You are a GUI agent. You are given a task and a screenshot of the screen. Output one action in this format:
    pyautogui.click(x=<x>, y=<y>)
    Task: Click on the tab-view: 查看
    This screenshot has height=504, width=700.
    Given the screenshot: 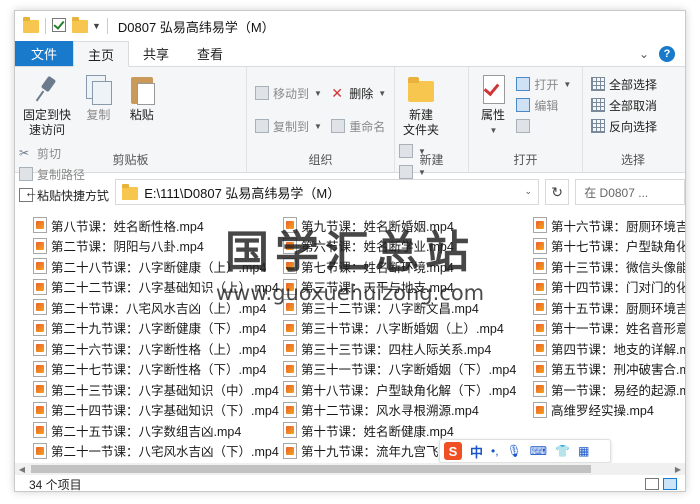 What is the action you would take?
    pyautogui.click(x=210, y=53)
    